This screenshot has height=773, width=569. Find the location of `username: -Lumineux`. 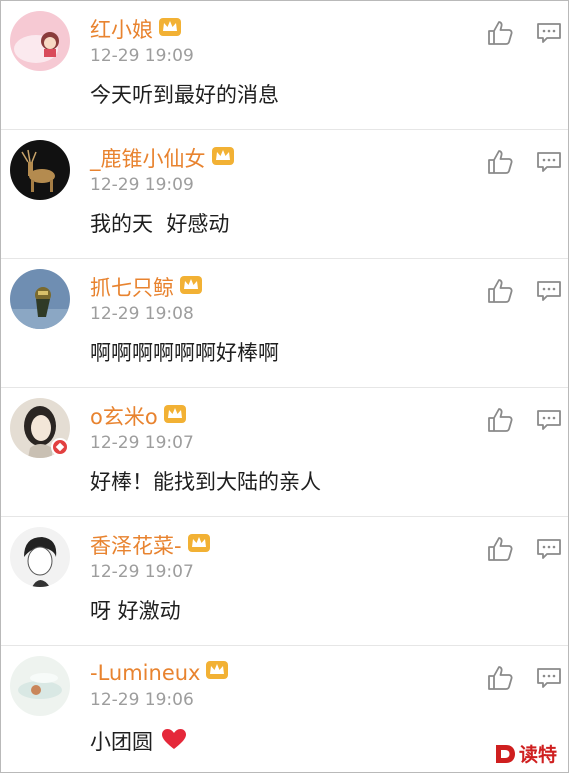

username: -Lumineux is located at coordinates (159, 672).